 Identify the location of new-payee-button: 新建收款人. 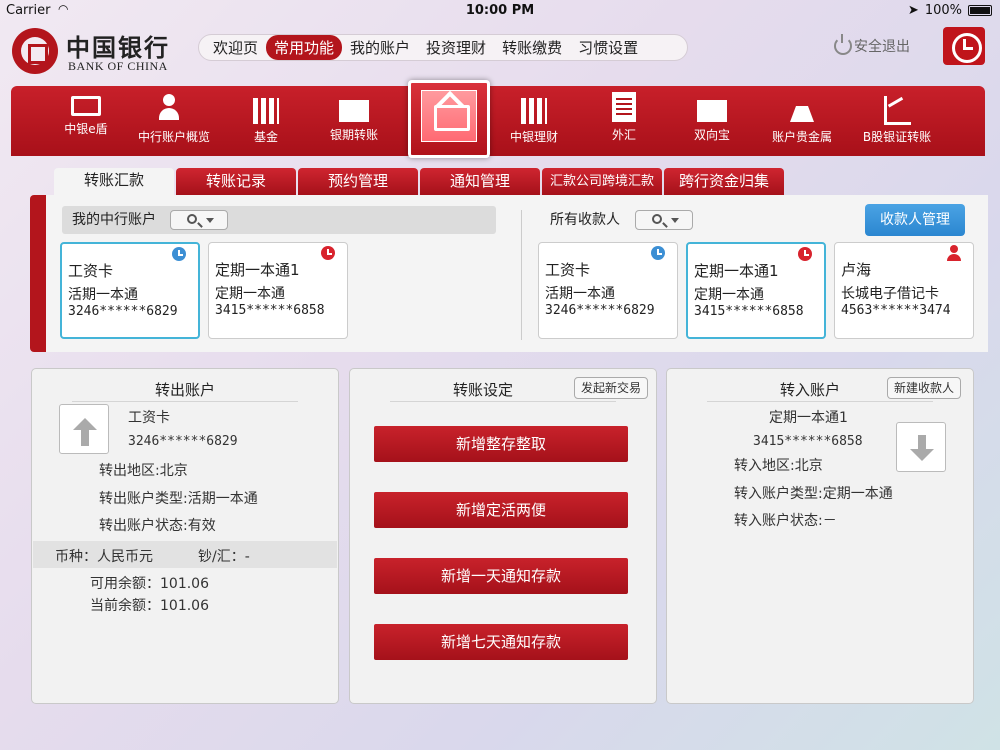
(924, 388).